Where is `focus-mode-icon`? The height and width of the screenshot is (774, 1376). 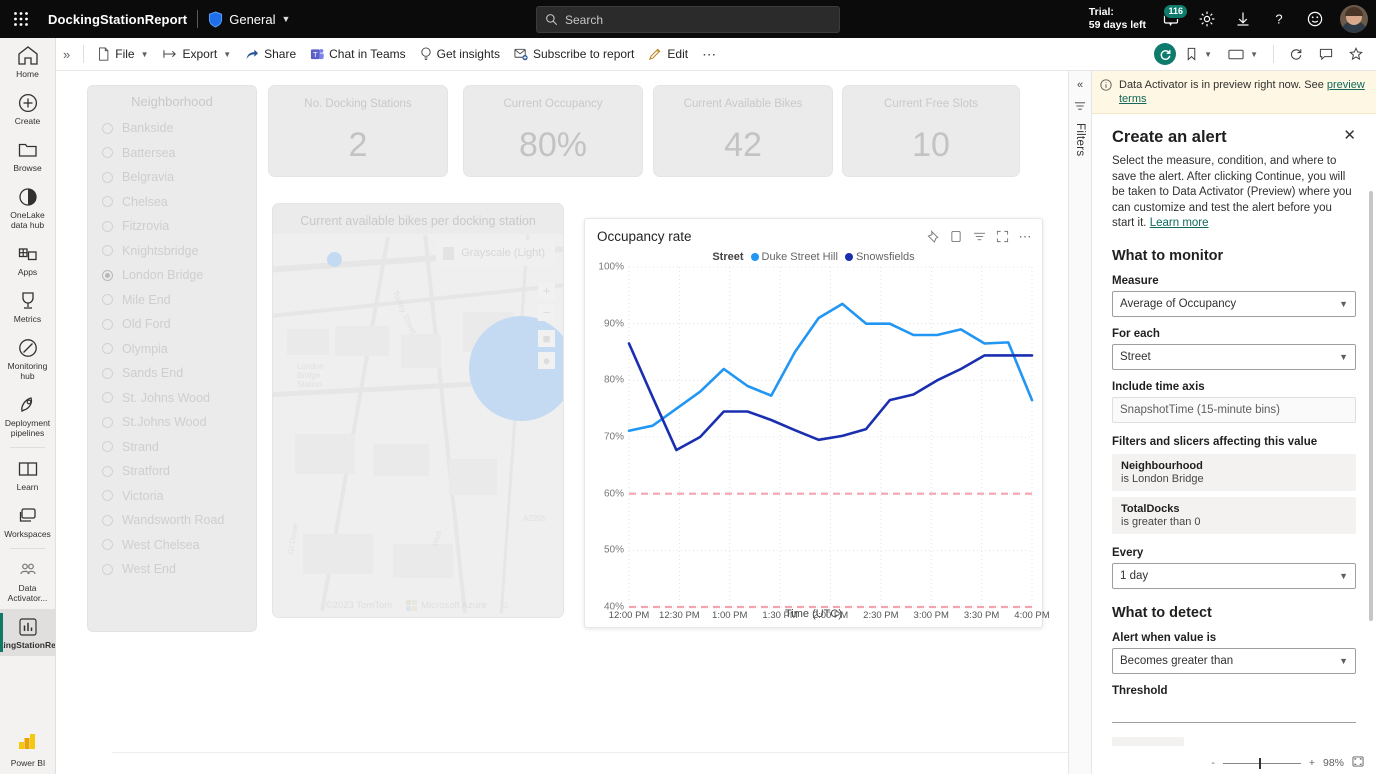 focus-mode-icon is located at coordinates (1002, 236).